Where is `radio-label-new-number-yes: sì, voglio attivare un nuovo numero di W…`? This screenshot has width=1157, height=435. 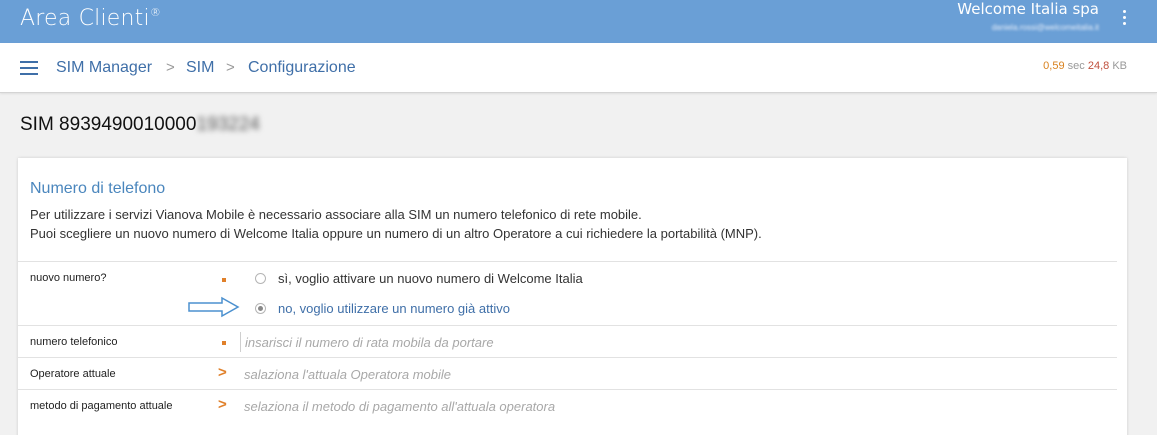 radio-label-new-number-yes: sì, voglio attivare un nuovo numero di W… is located at coordinates (430, 278).